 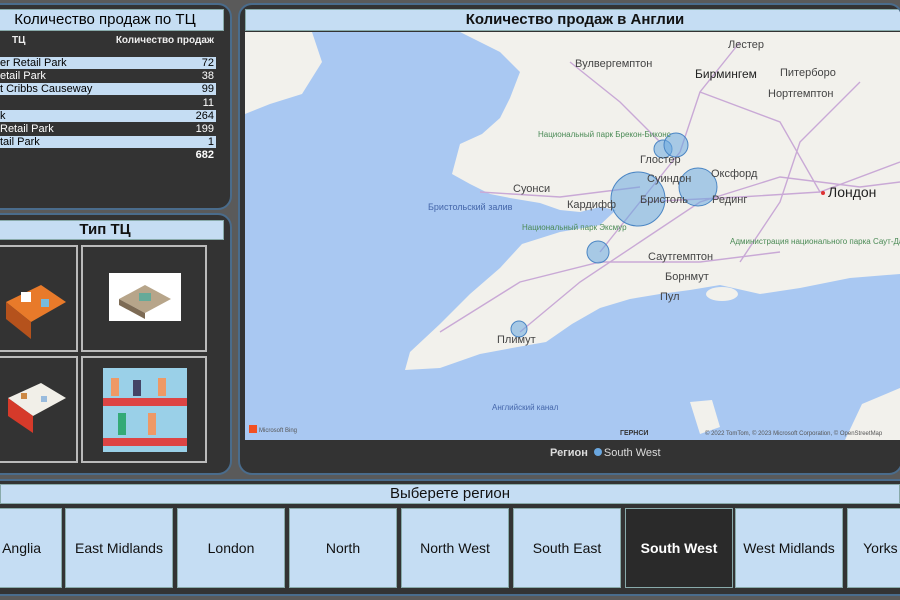 What do you see at coordinates (108, 142) in the screenshot?
I see `table-row: tail Park 1` at bounding box center [108, 142].